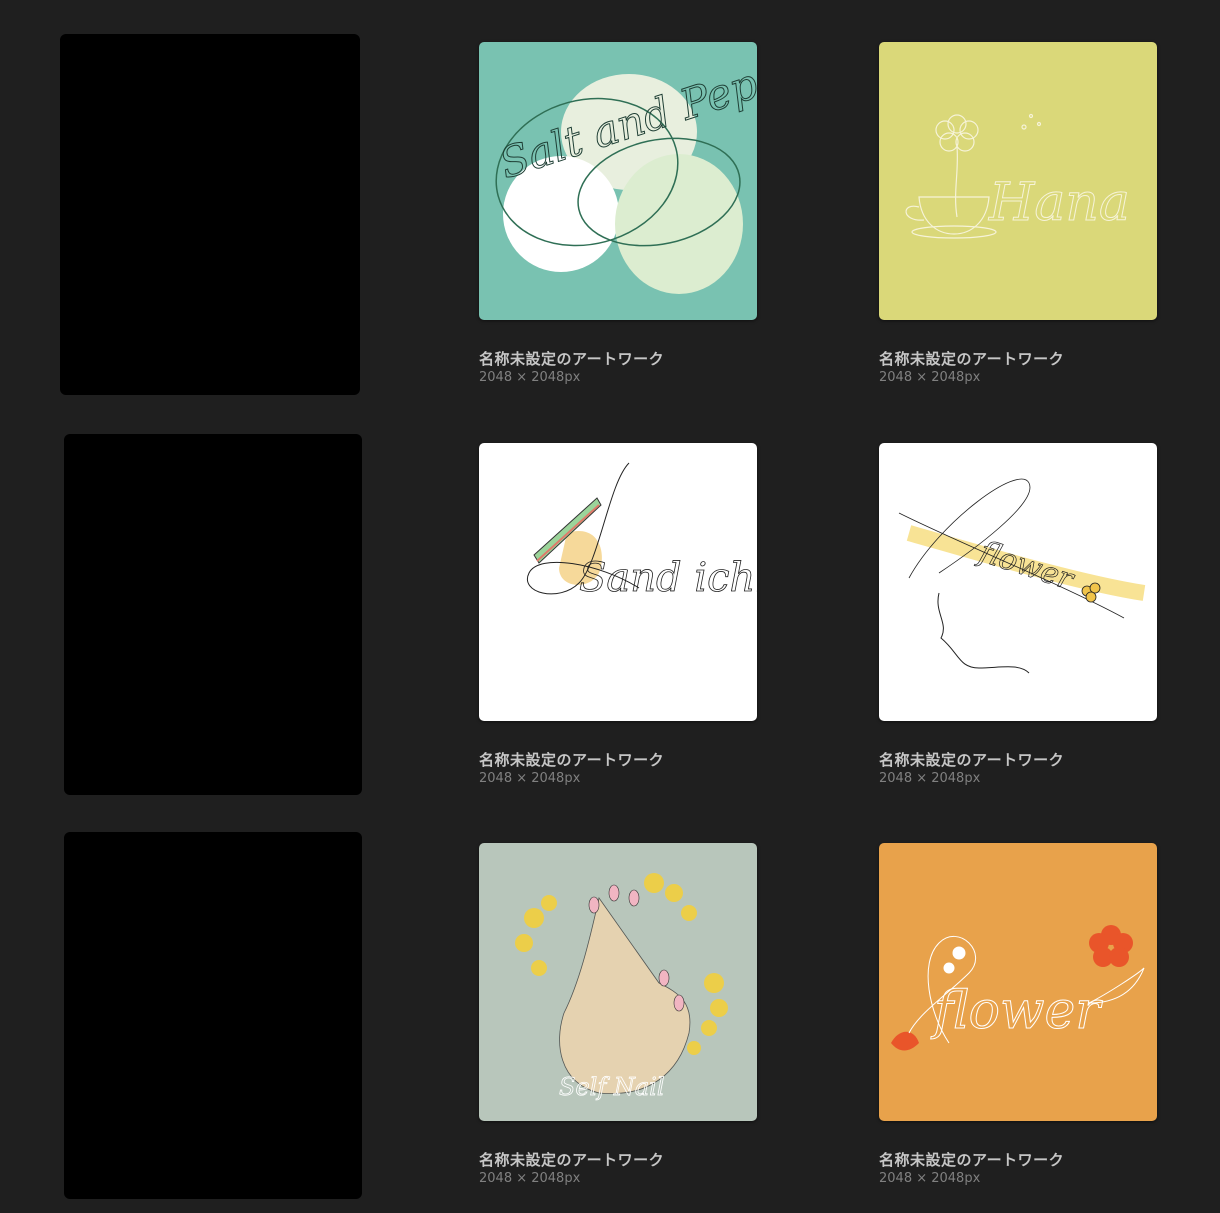 The height and width of the screenshot is (1213, 1220). I want to click on flower-profile-illustration: flower, so click(1018, 582).